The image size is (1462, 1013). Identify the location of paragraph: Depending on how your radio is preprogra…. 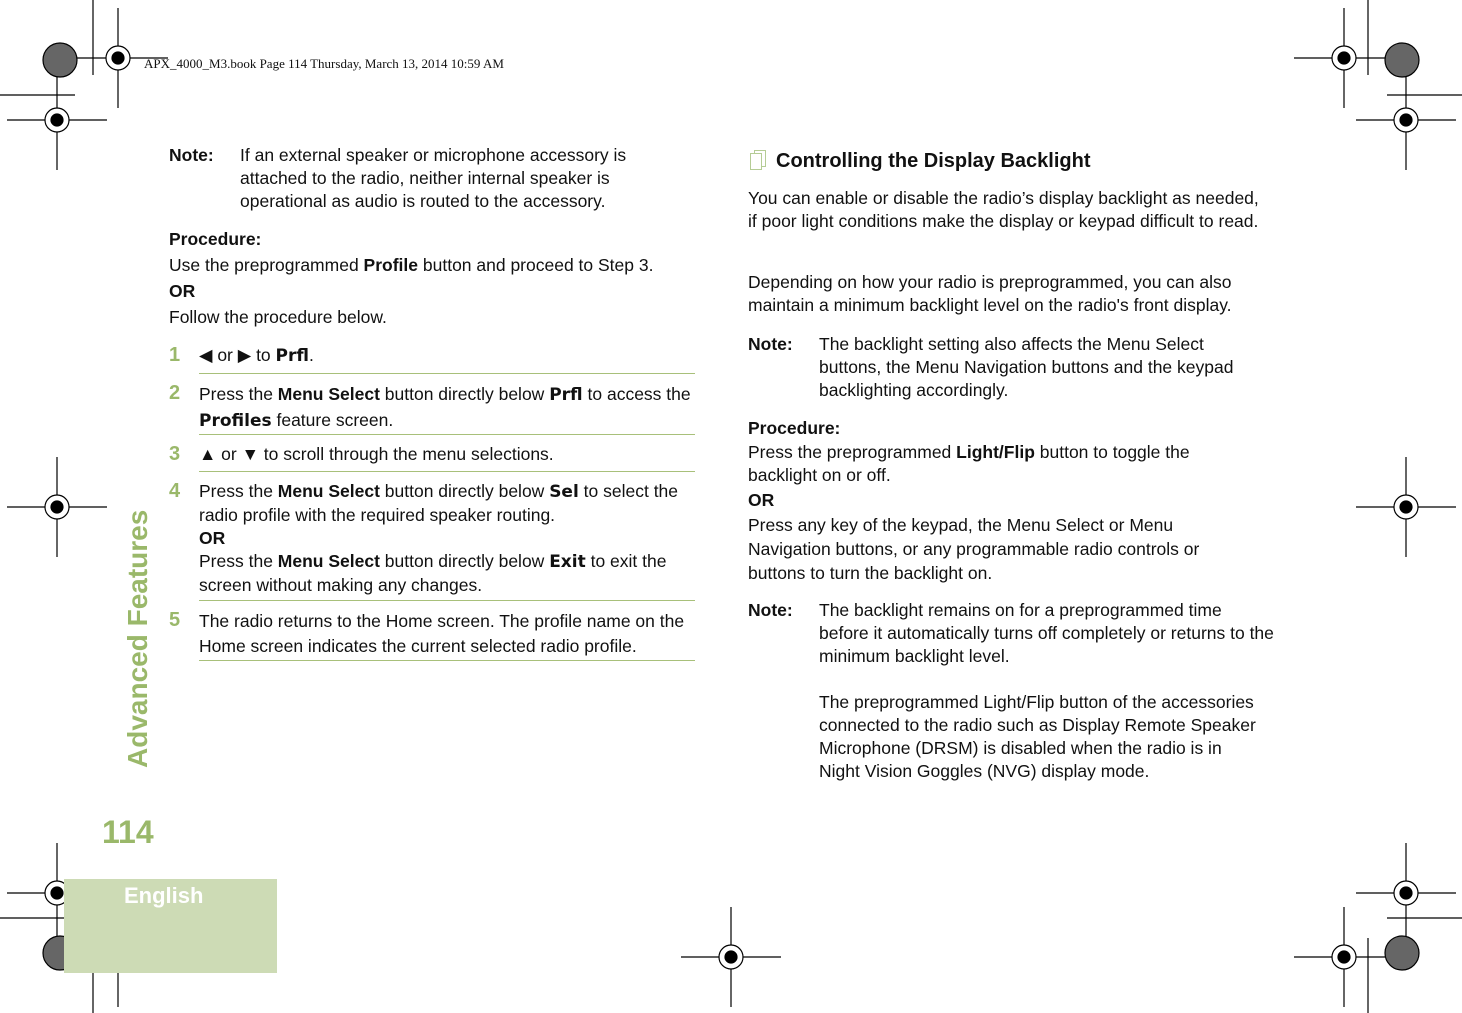
(990, 293).